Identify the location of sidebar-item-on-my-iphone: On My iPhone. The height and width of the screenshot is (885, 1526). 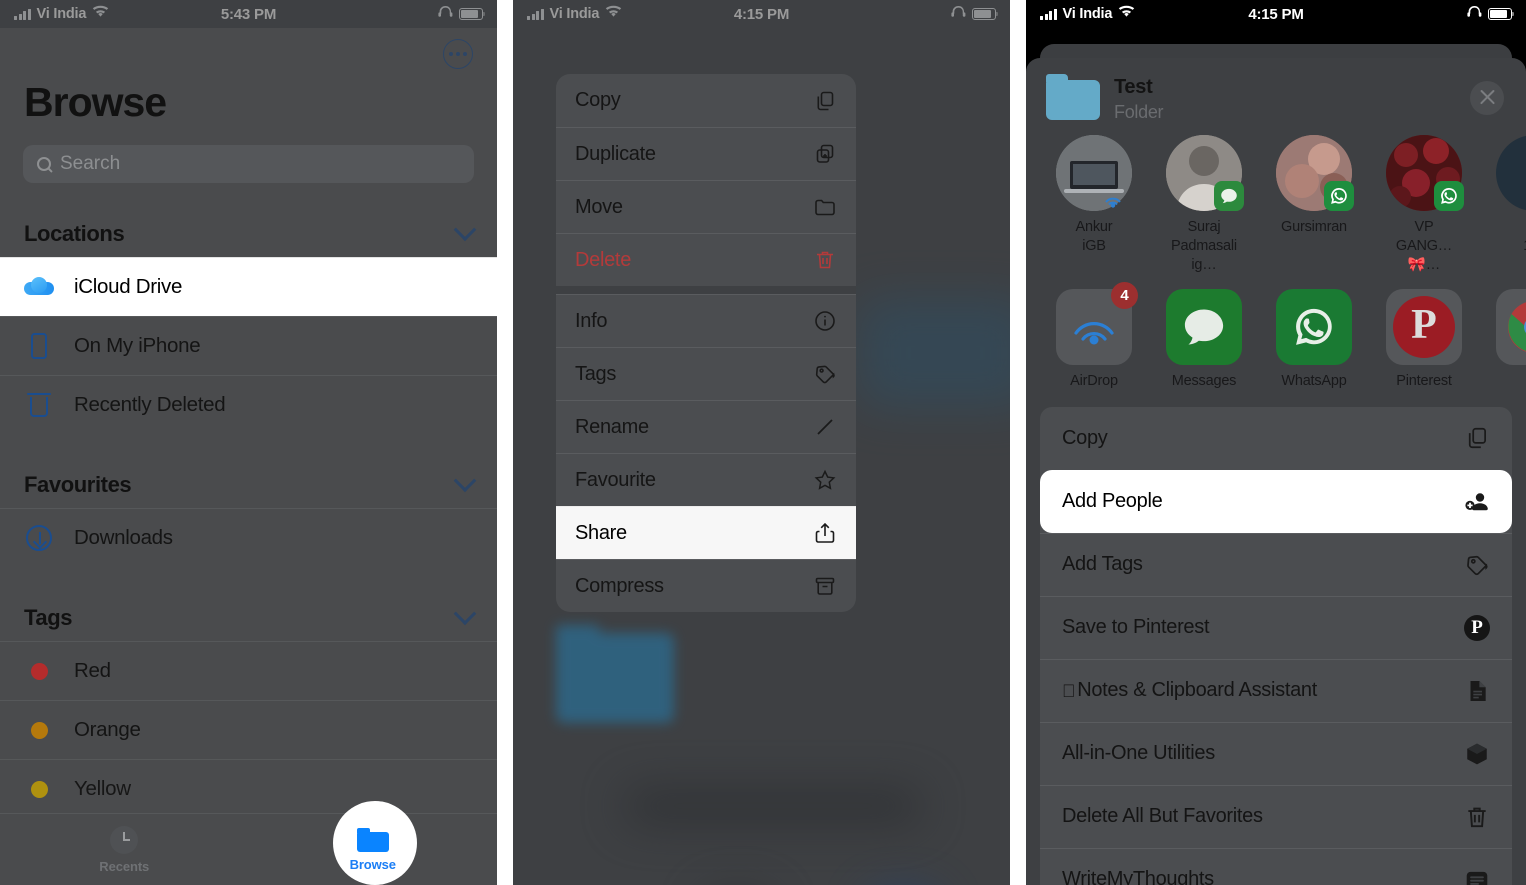
(248, 345).